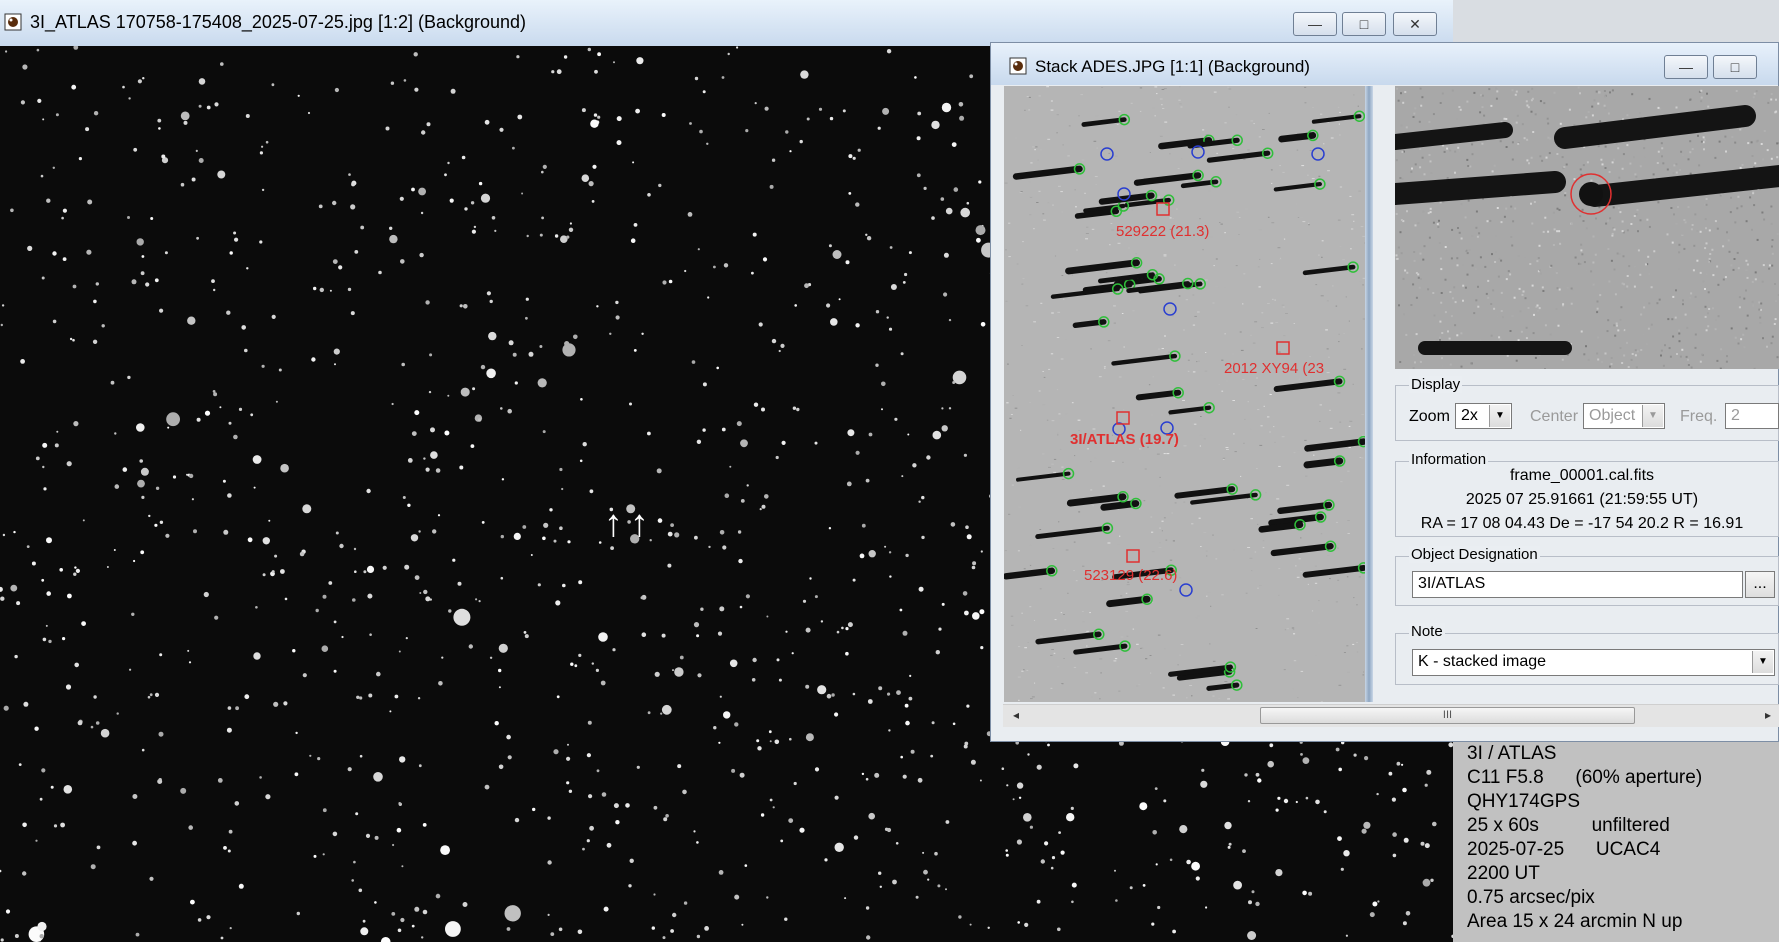 The image size is (1779, 942). I want to click on scroll-thumb: III, so click(1447, 715).